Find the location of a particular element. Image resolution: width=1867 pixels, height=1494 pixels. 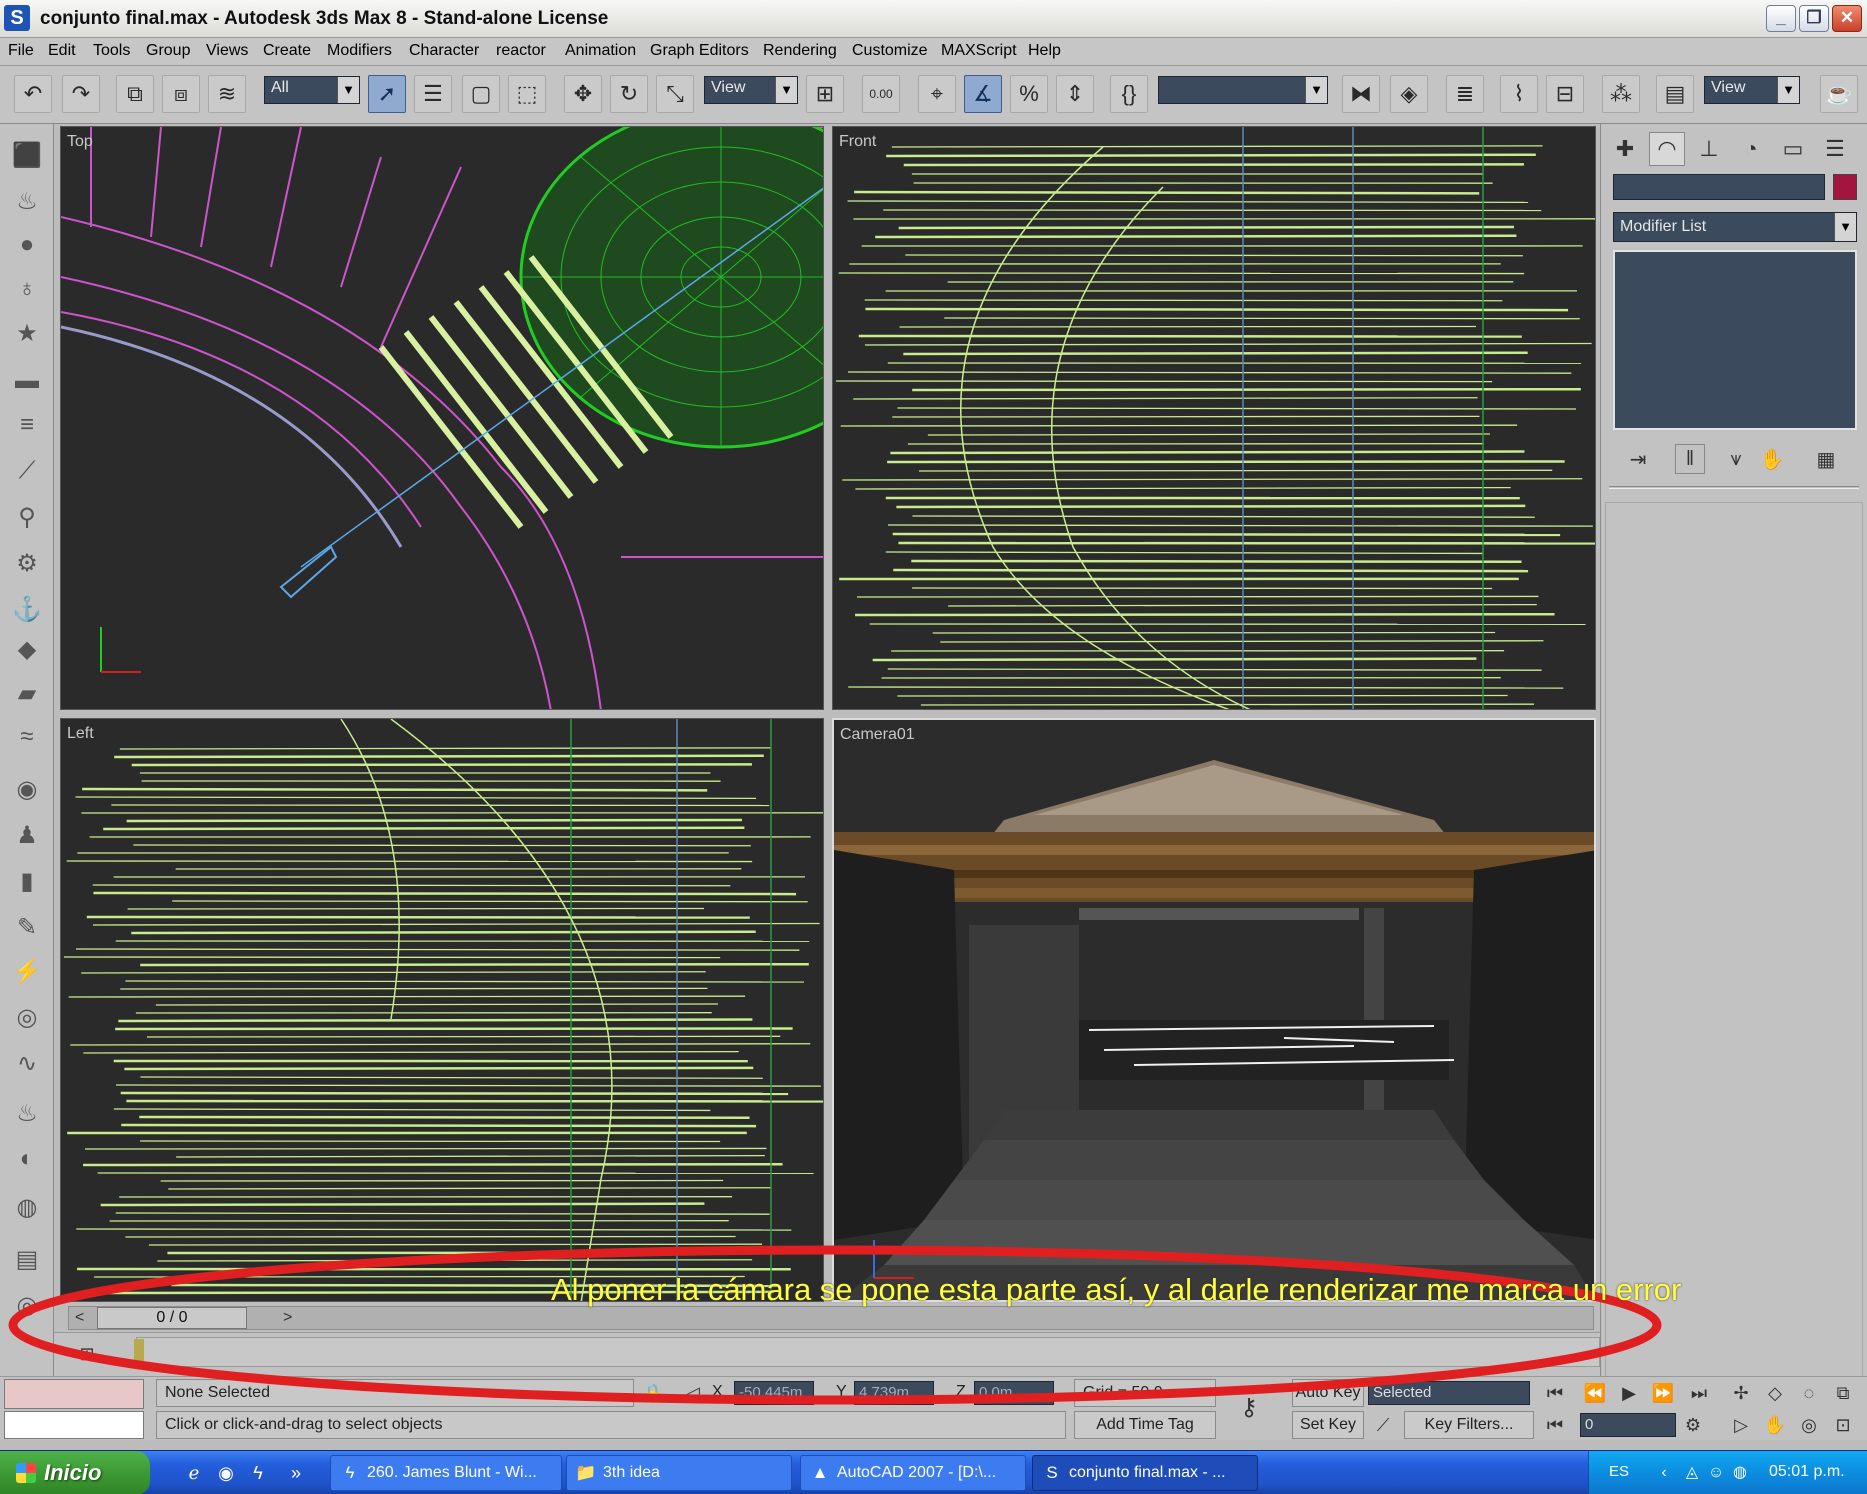

select-by-name-icon: ☰ is located at coordinates (433, 94).